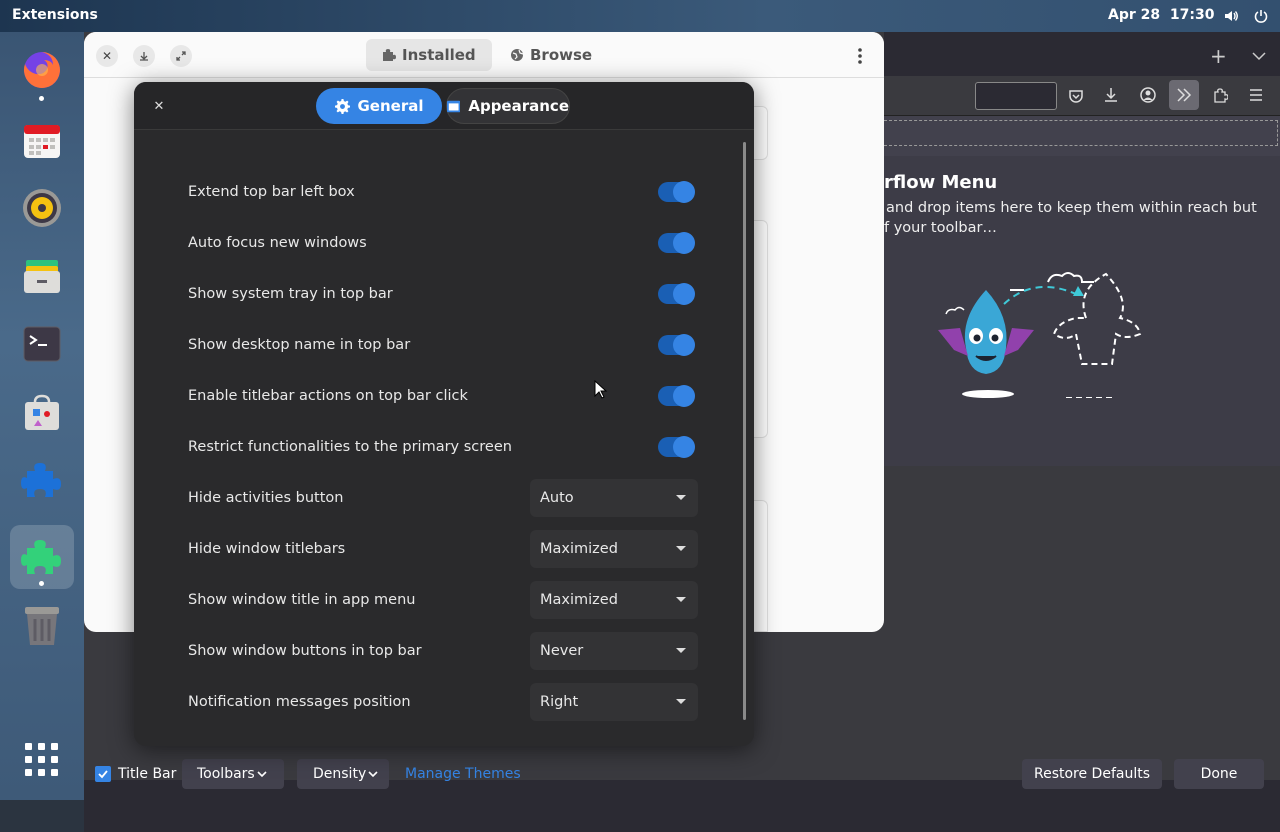 The image size is (1280, 832). I want to click on minimize-icon, so click(144, 56).